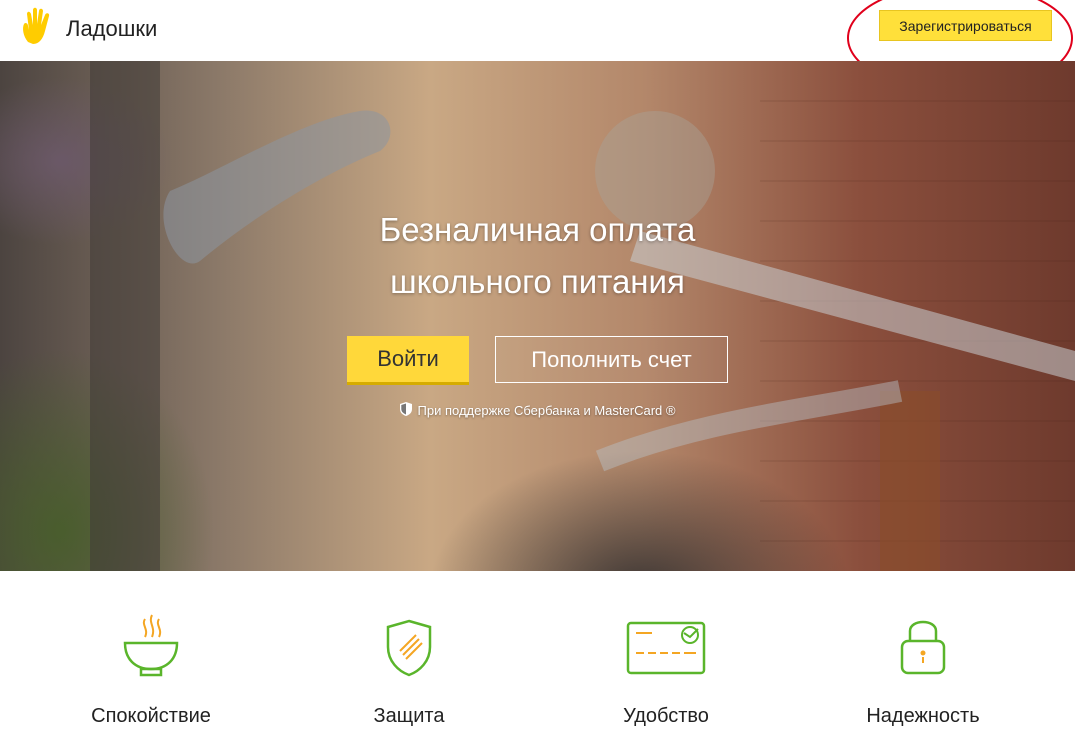 The width and height of the screenshot is (1075, 738). Describe the element at coordinates (666, 716) in the screenshot. I see `feature-label: Удобство` at that location.